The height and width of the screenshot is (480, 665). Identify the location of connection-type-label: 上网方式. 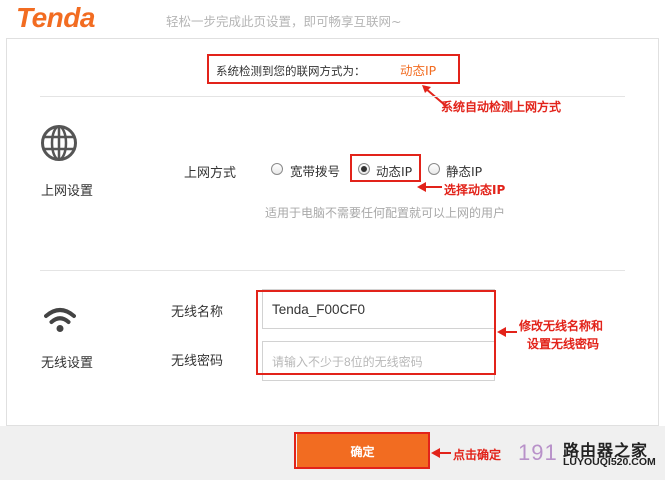
(210, 173).